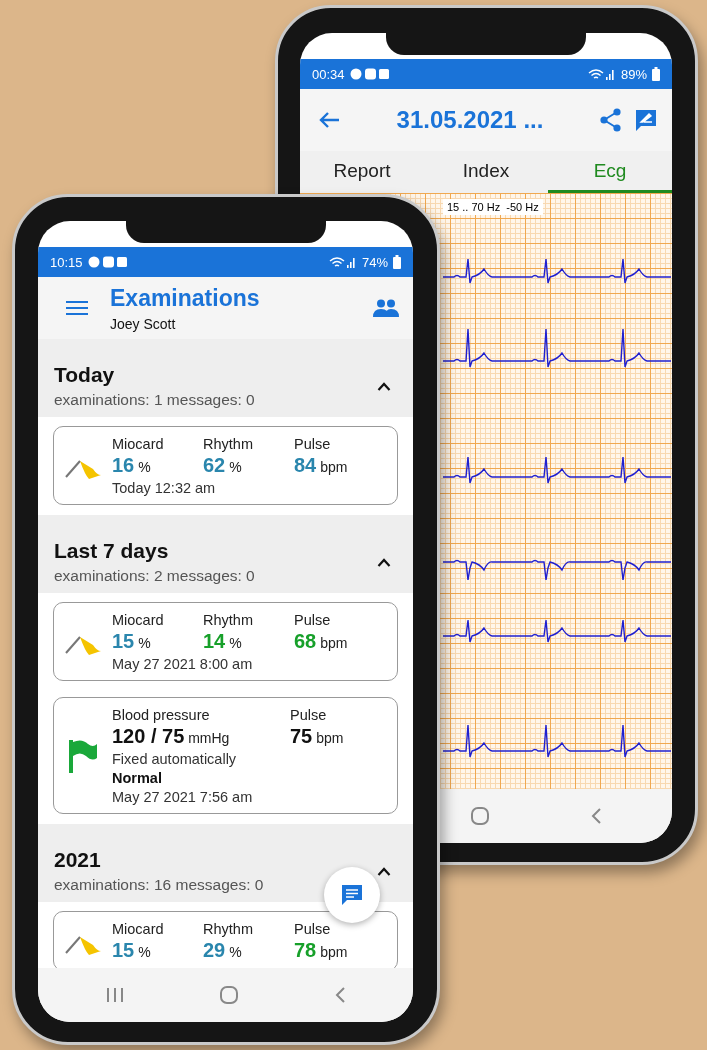 This screenshot has height=1050, width=707. What do you see at coordinates (137, 778) in the screenshot?
I see `result-label: Normal` at bounding box center [137, 778].